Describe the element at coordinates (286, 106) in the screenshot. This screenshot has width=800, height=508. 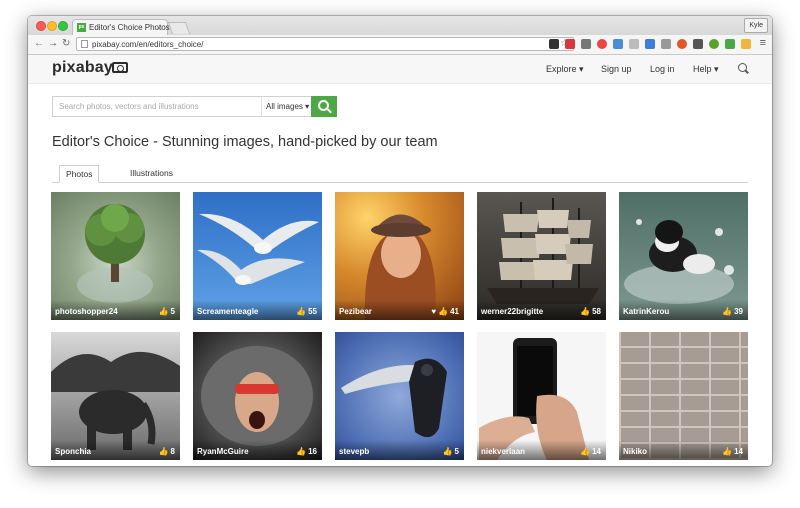
I see `image-type-filter: All images ▾` at that location.